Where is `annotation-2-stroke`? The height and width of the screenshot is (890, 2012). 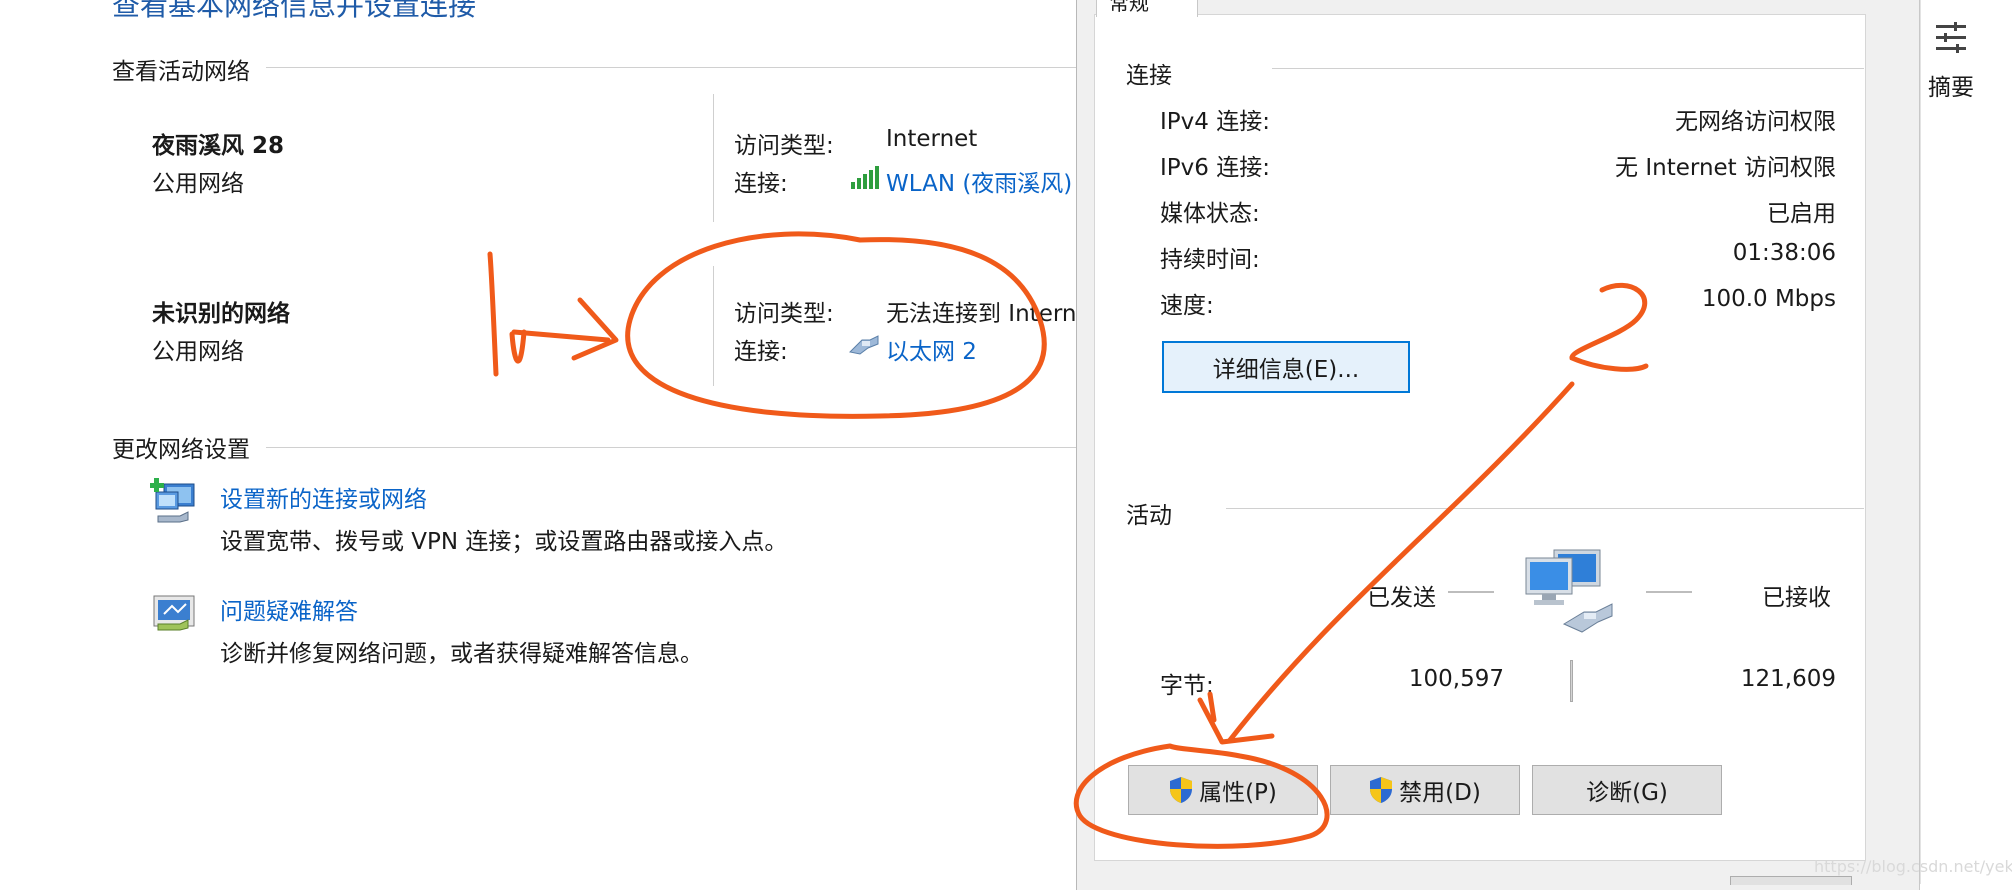
annotation-2-stroke is located at coordinates (1609, 327).